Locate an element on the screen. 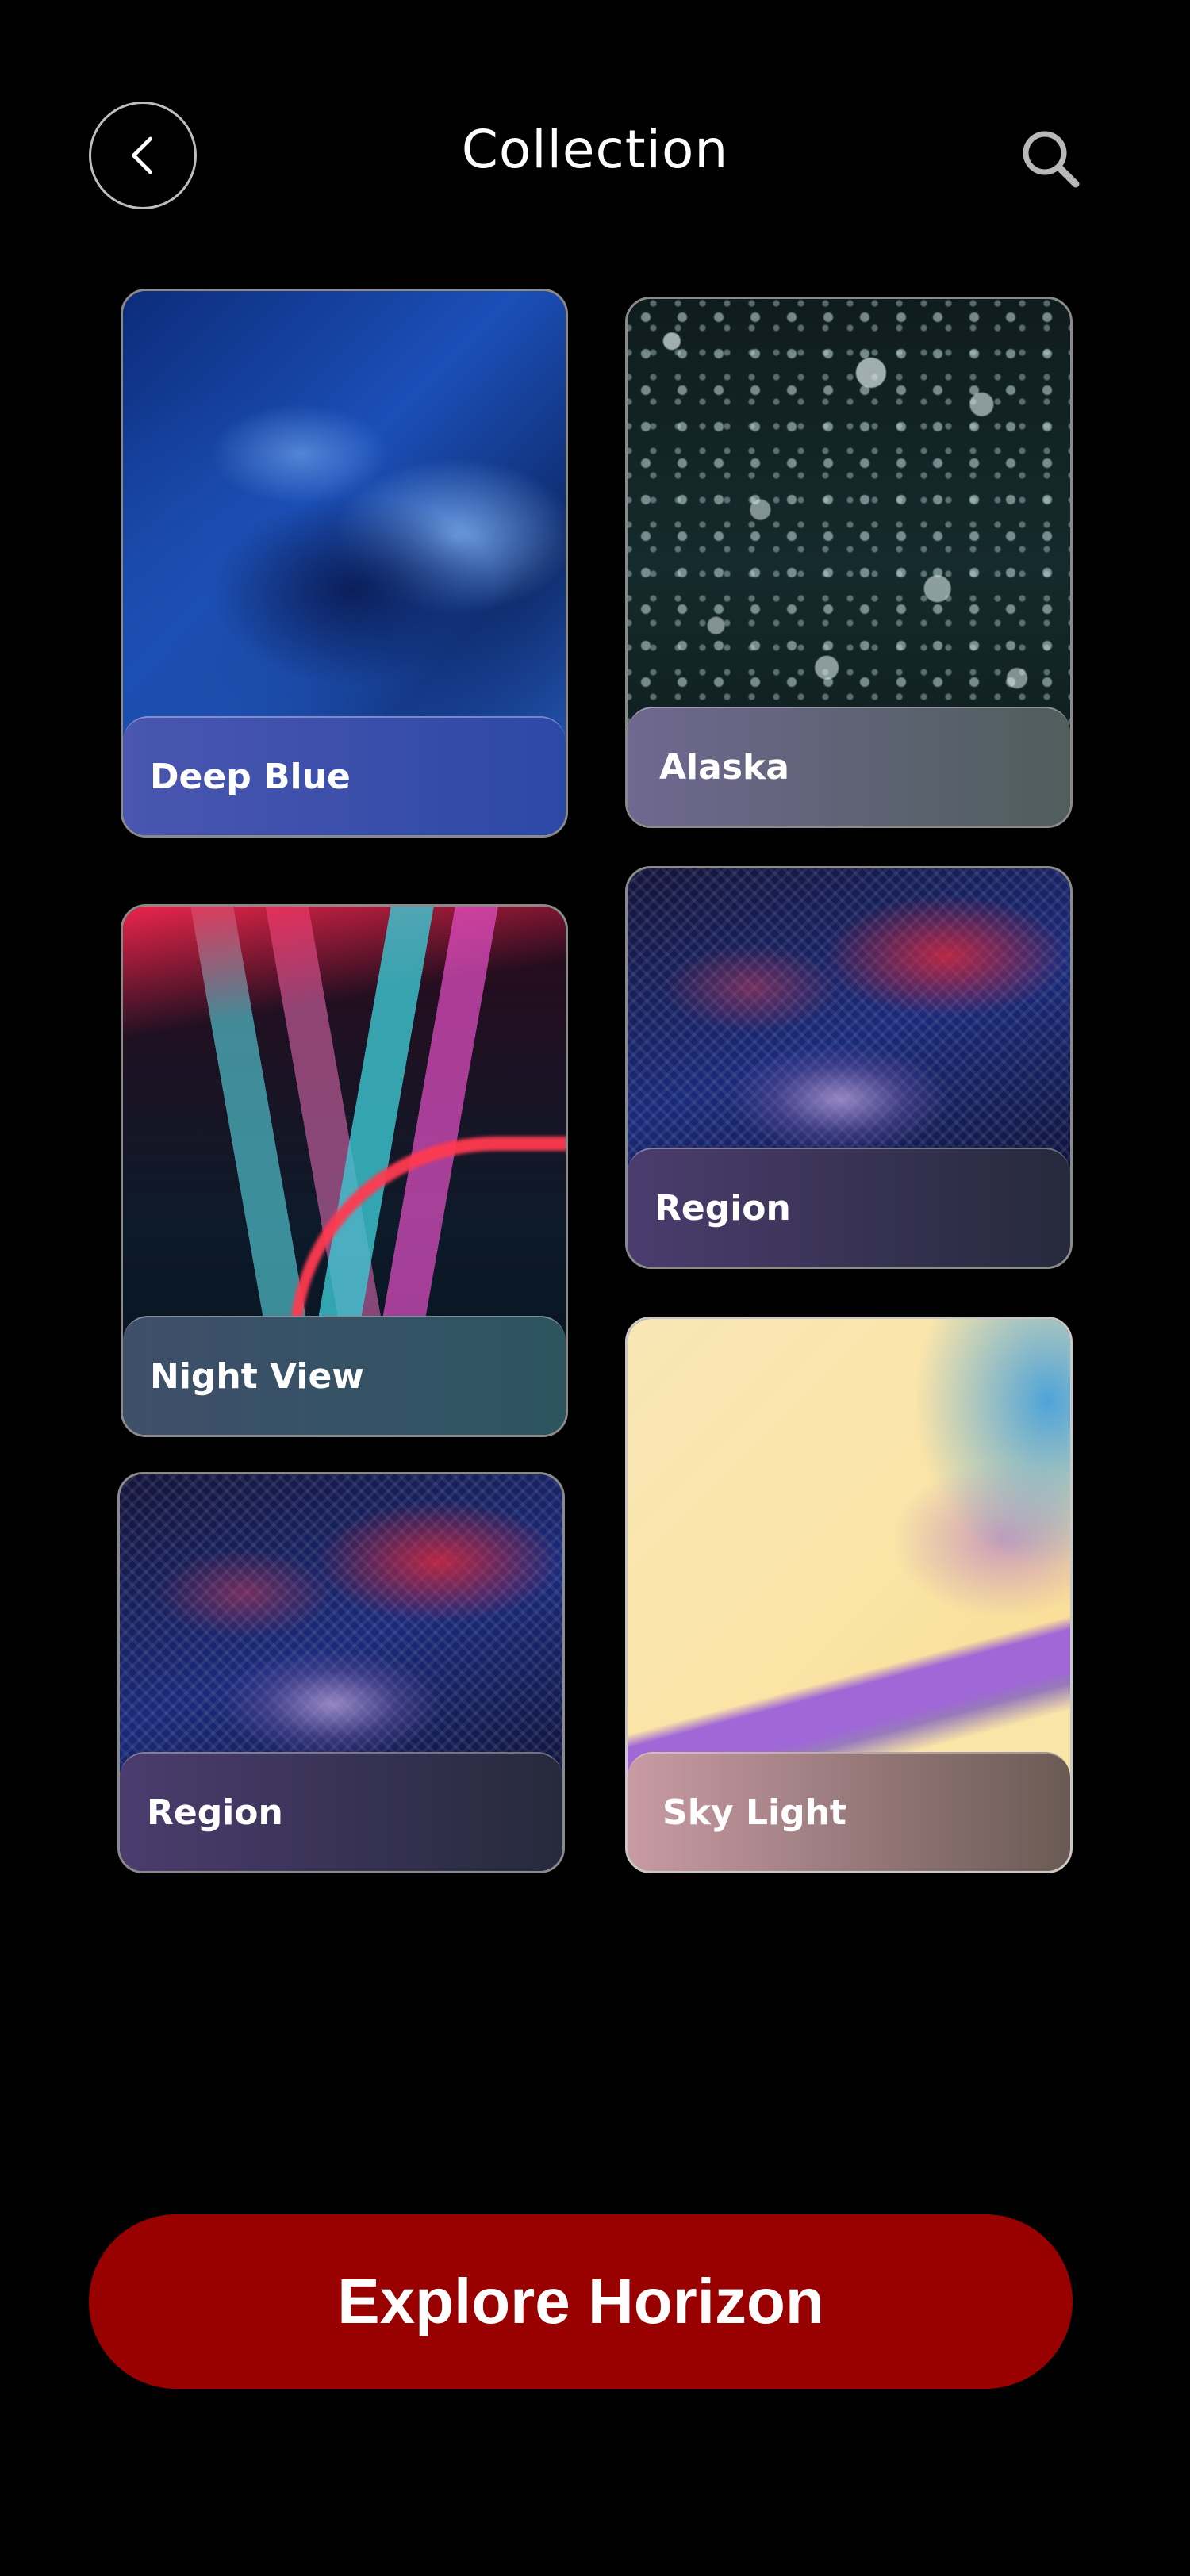 Image resolution: width=1190 pixels, height=2576 pixels. card-label: Alaska is located at coordinates (849, 767).